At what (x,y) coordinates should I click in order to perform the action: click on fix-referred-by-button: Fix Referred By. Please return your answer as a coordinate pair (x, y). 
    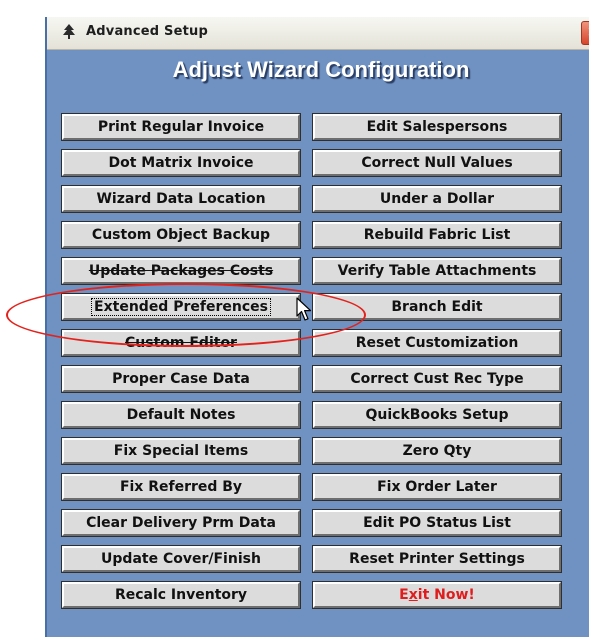
    Looking at the image, I should click on (181, 487).